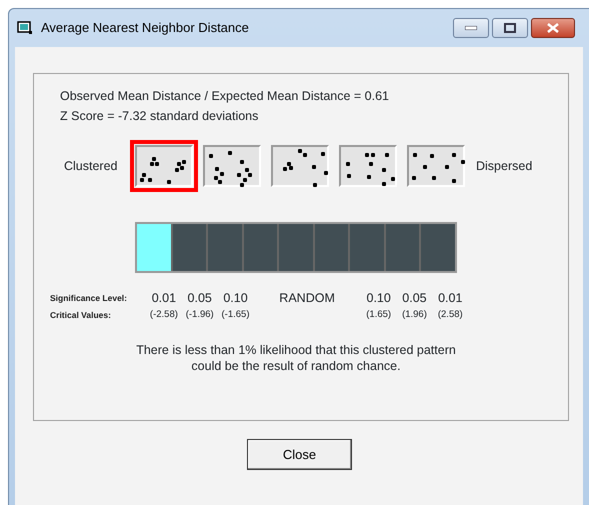  What do you see at coordinates (89, 298) in the screenshot?
I see `significance-level-label: Significance Level:` at bounding box center [89, 298].